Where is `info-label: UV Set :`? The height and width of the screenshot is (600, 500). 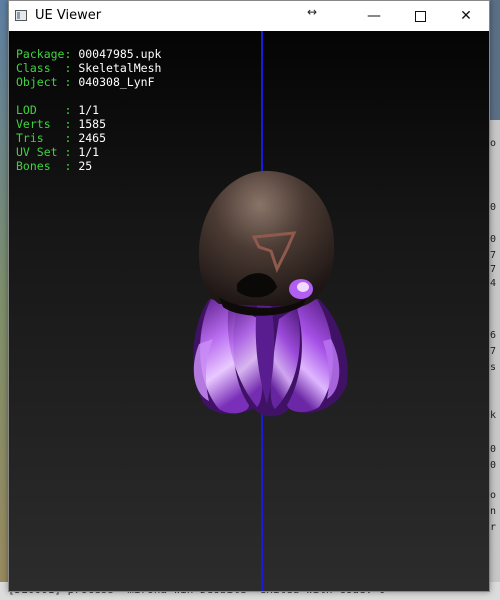 info-label: UV Set : is located at coordinates (44, 152).